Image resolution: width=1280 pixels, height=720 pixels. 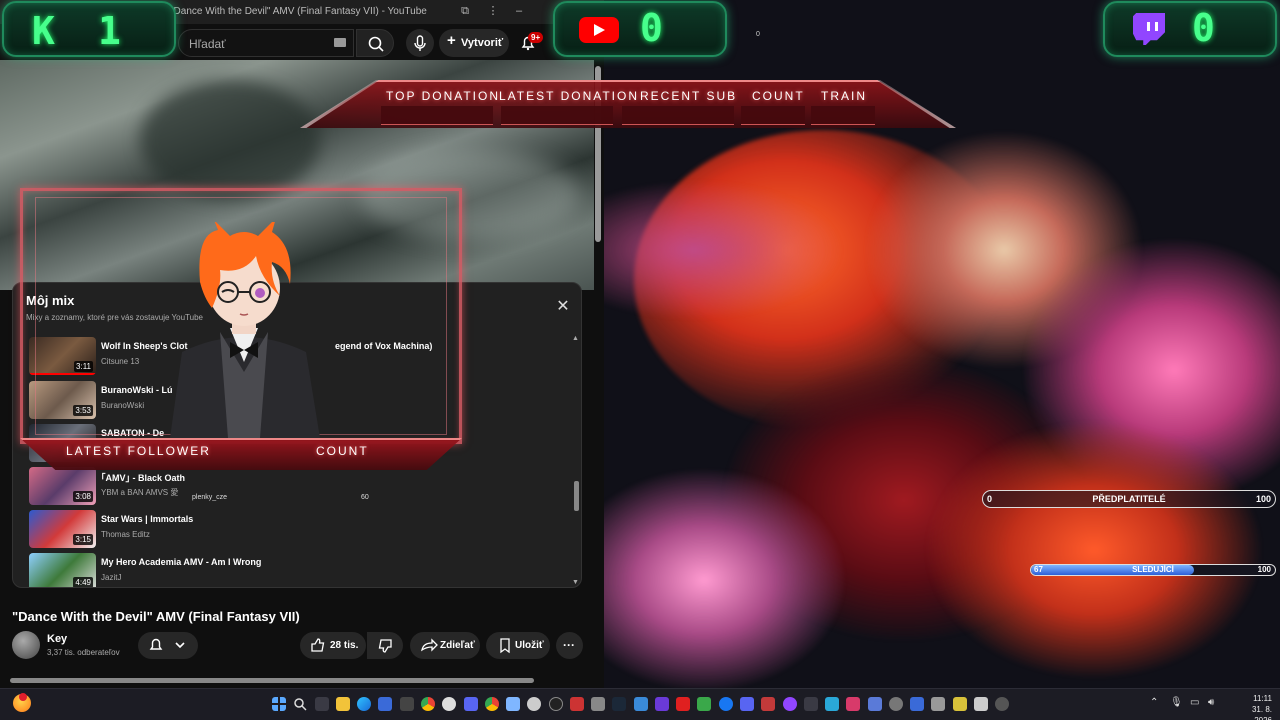 What do you see at coordinates (1261, 712) in the screenshot?
I see `clock-date: 31. 8. 2026` at bounding box center [1261, 712].